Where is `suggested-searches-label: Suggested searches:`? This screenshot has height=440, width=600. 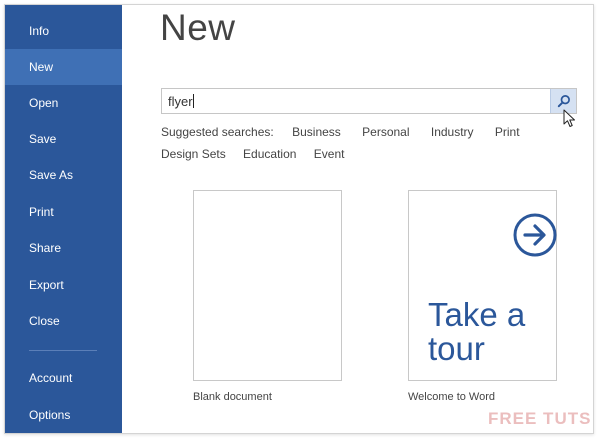 suggested-searches-label: Suggested searches: is located at coordinates (217, 132).